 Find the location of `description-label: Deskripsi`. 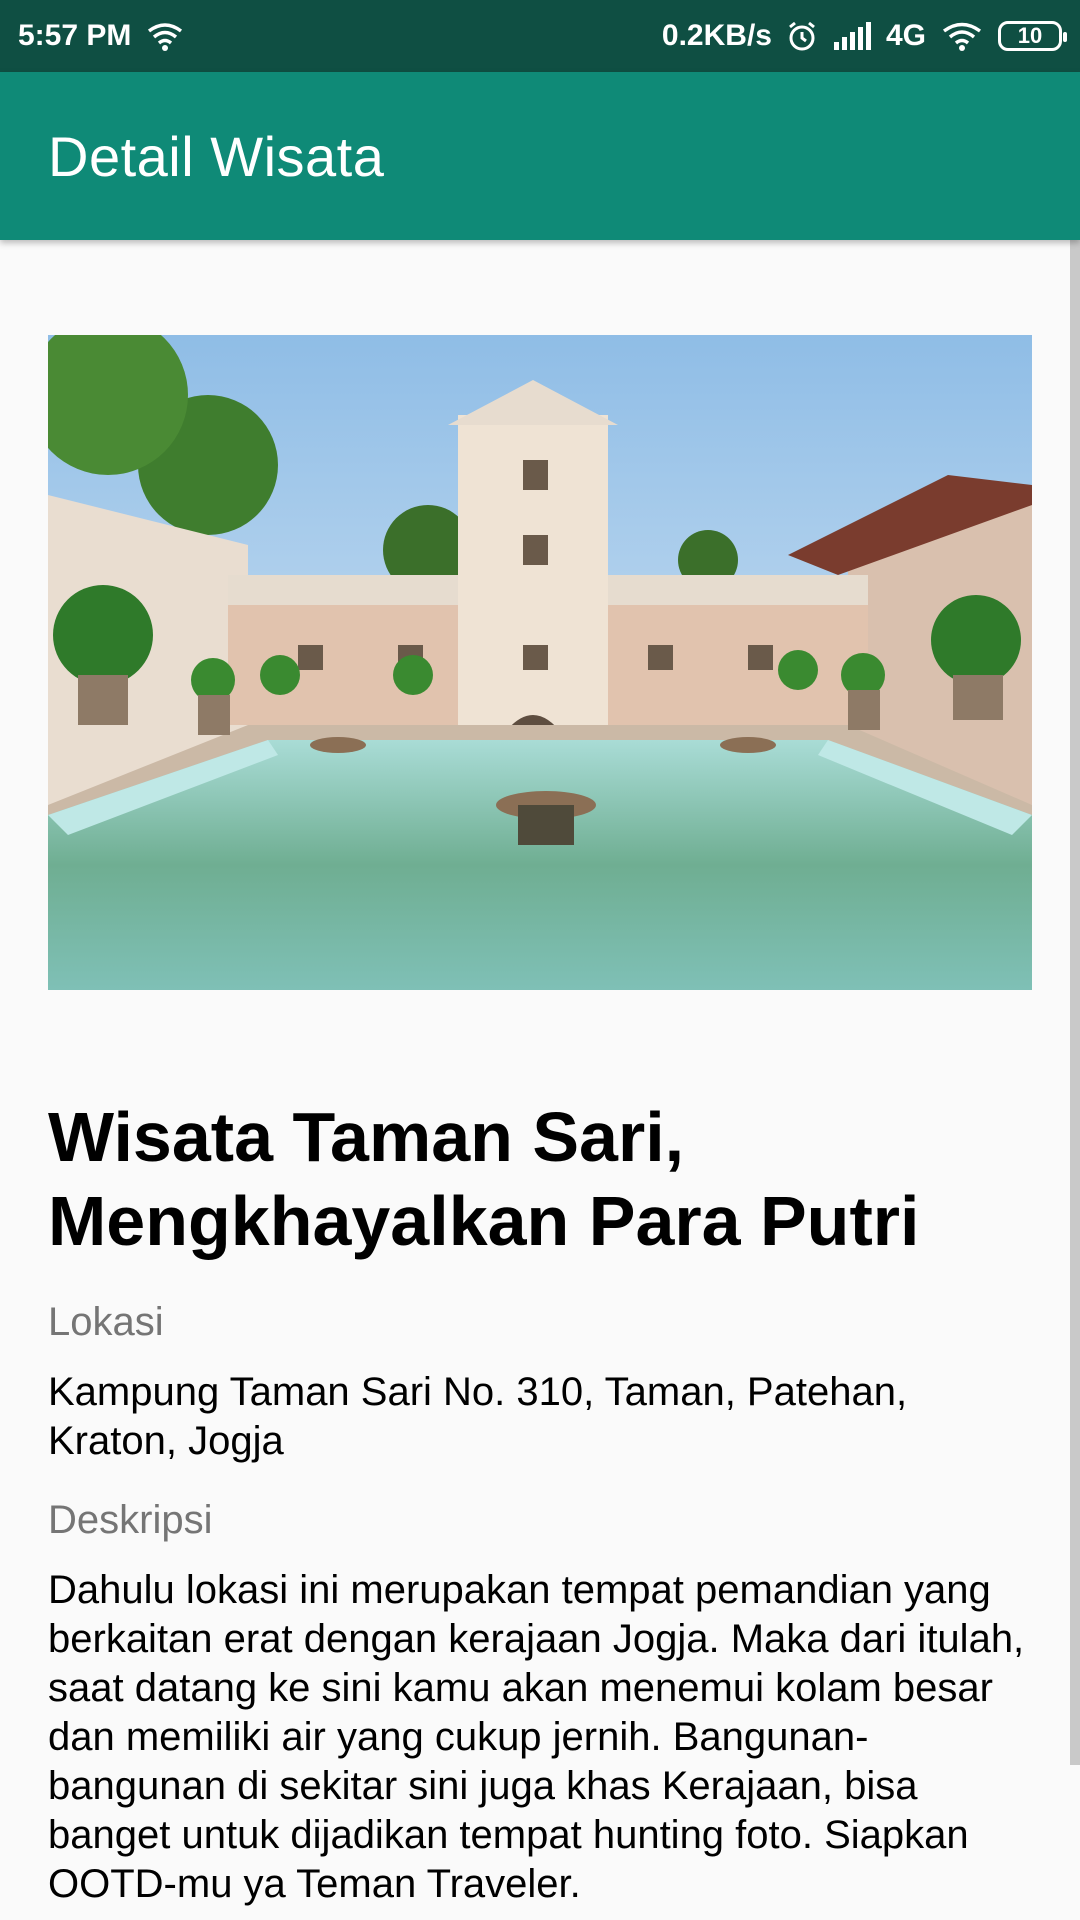

description-label: Deskripsi is located at coordinates (130, 1520).